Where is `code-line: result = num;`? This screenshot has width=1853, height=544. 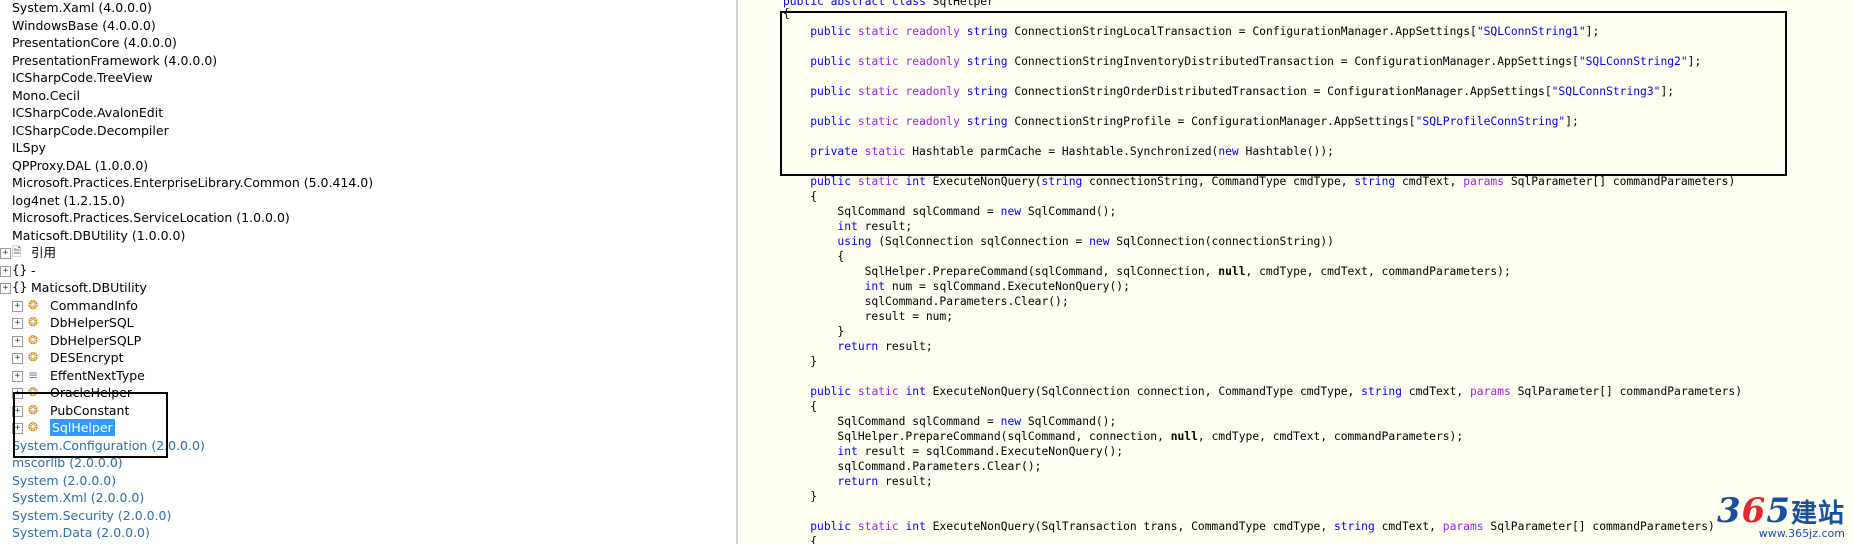
code-line: result = num; is located at coordinates (868, 316).